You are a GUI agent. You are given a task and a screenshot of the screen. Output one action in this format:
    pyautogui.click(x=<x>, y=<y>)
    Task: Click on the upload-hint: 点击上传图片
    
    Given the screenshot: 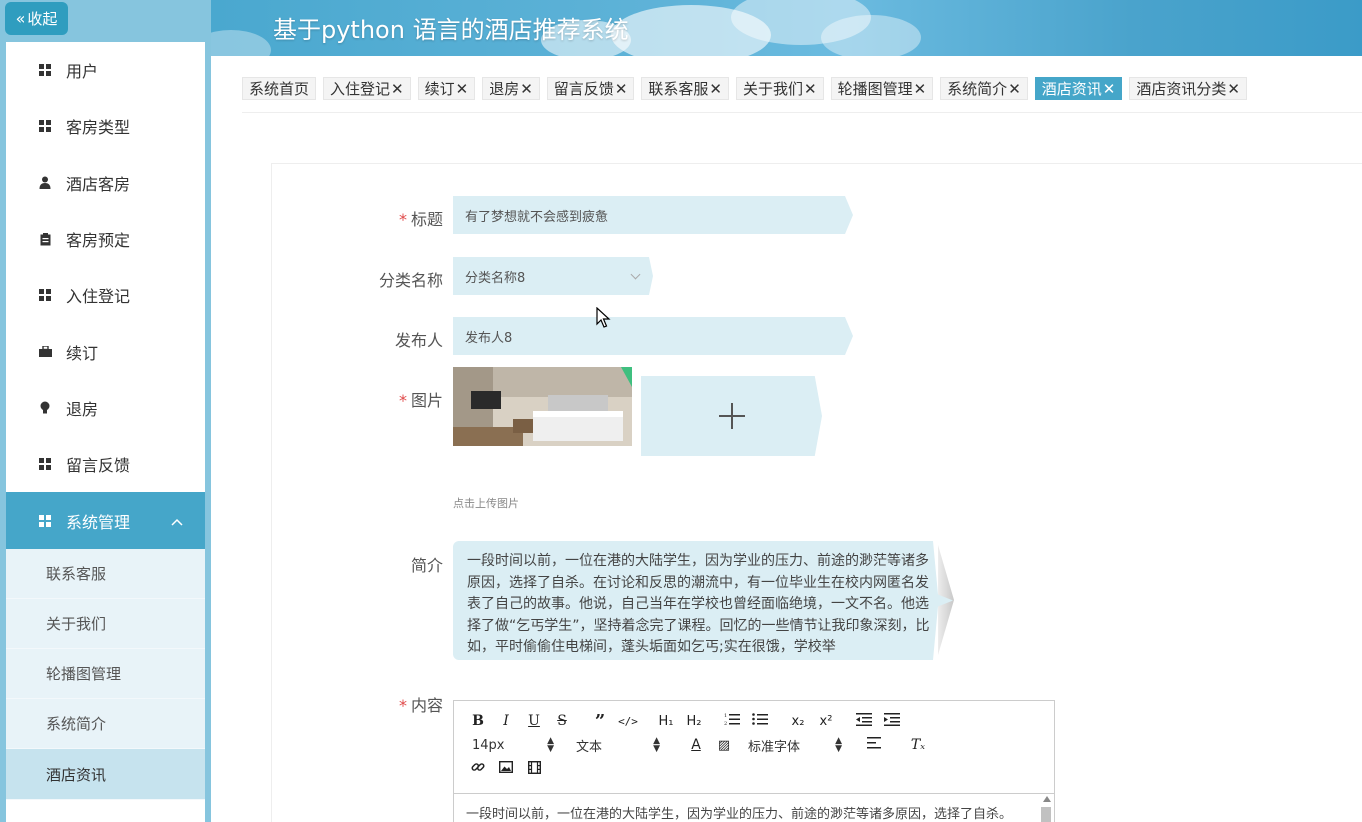 What is the action you would take?
    pyautogui.click(x=486, y=503)
    